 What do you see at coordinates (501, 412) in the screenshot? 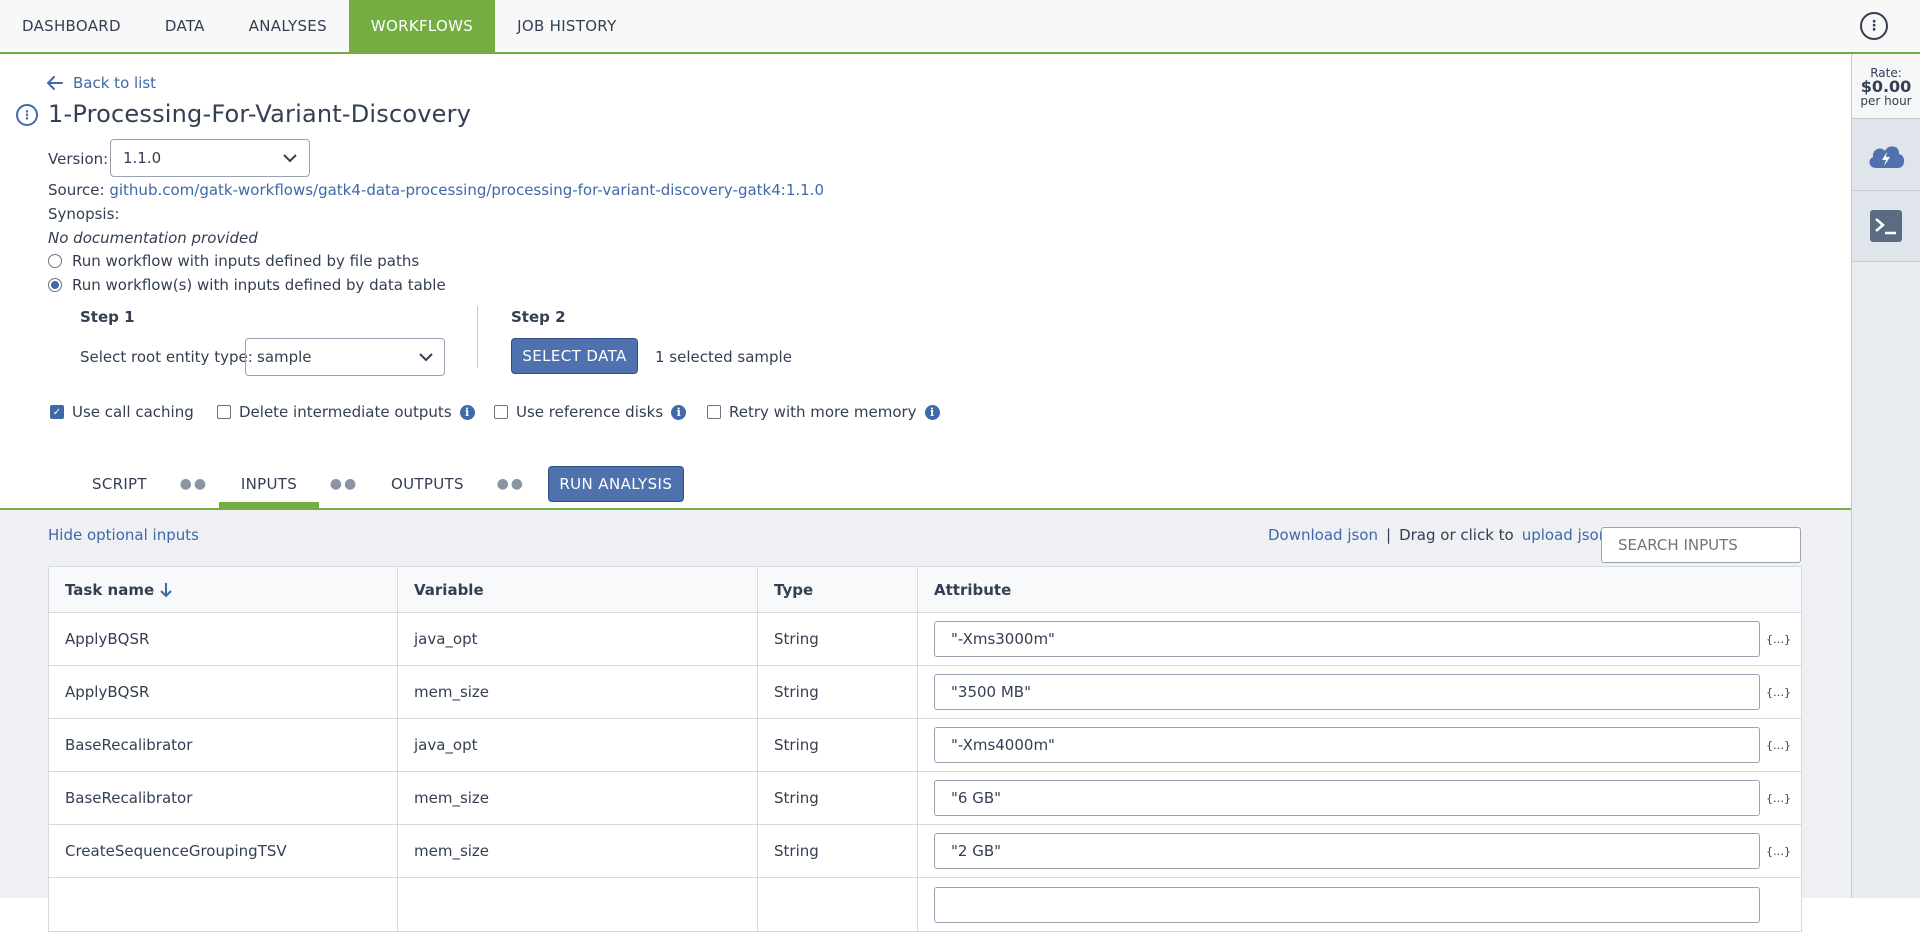
I see `checkbox-reference-disks` at bounding box center [501, 412].